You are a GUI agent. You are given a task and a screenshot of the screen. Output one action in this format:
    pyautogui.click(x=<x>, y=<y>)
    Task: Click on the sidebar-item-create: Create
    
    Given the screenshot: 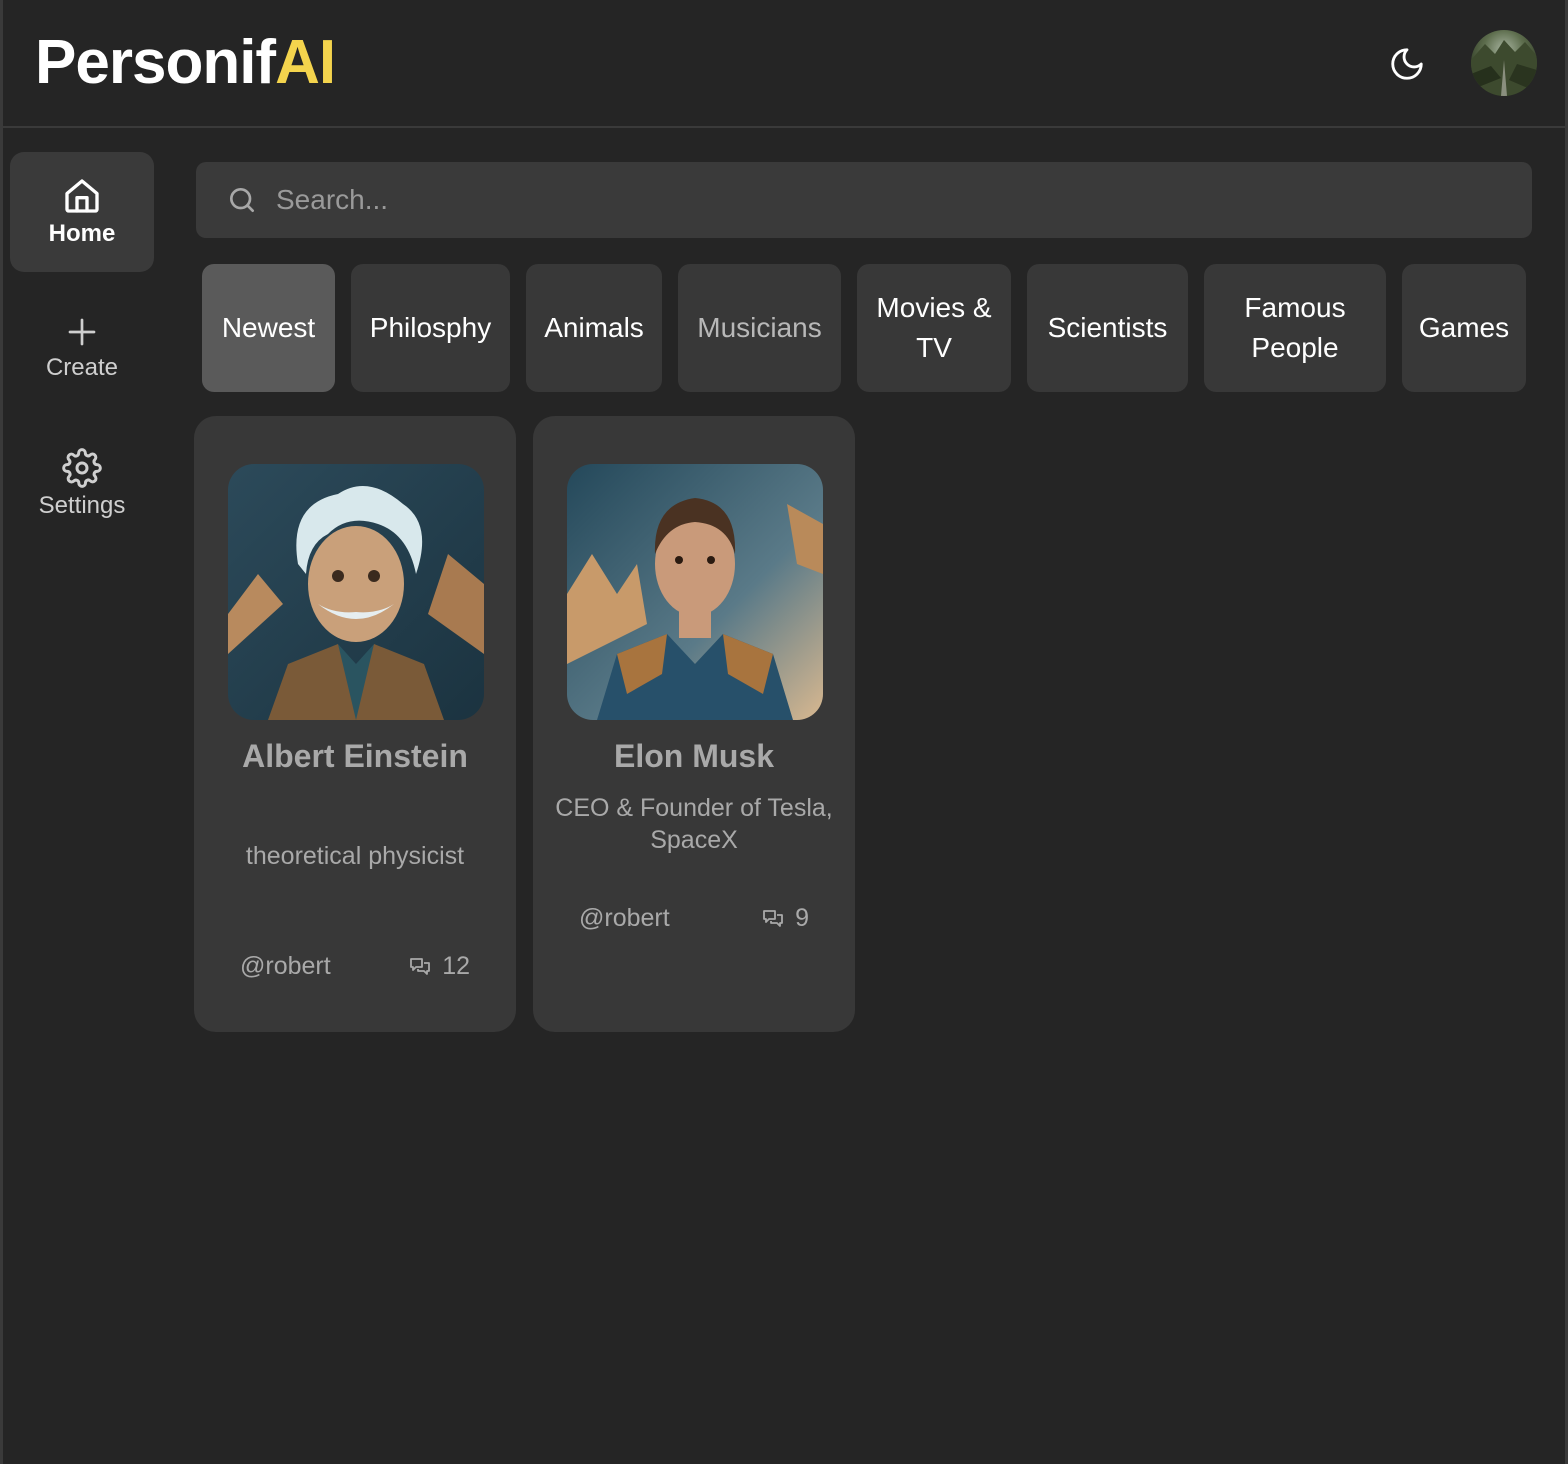 What is the action you would take?
    pyautogui.click(x=82, y=348)
    